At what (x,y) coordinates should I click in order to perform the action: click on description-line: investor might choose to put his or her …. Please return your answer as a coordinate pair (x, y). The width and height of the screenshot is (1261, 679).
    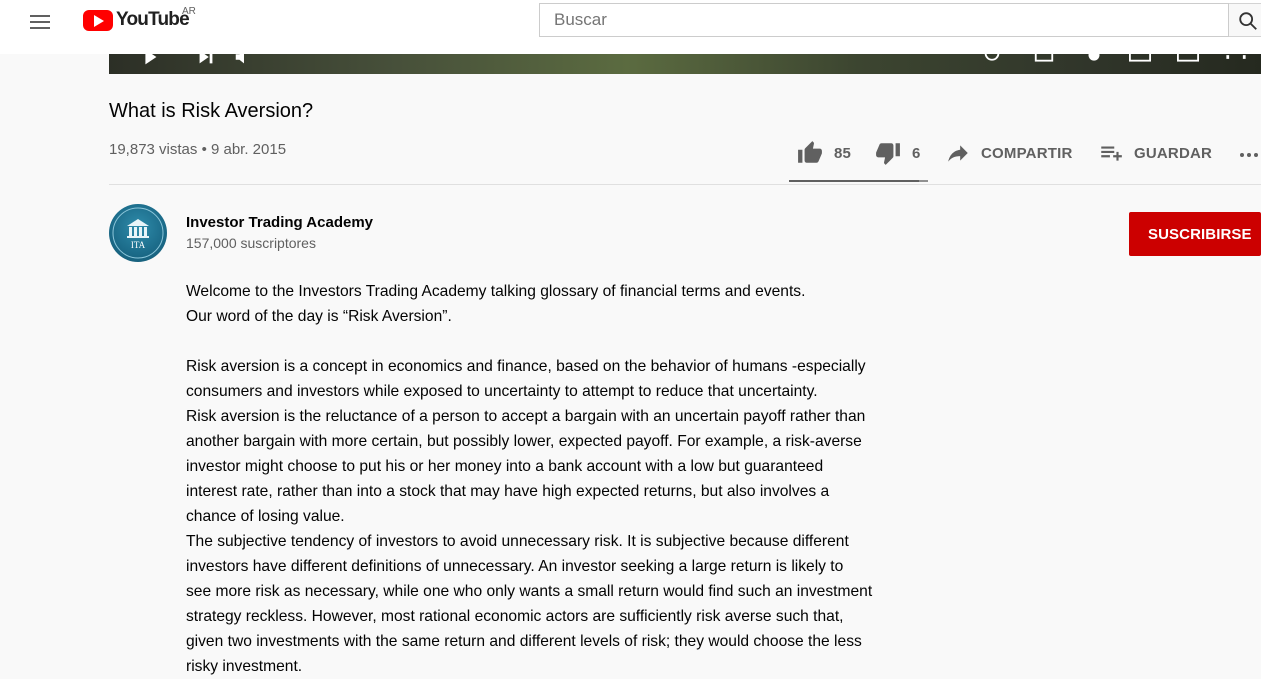
    Looking at the image, I should click on (505, 466).